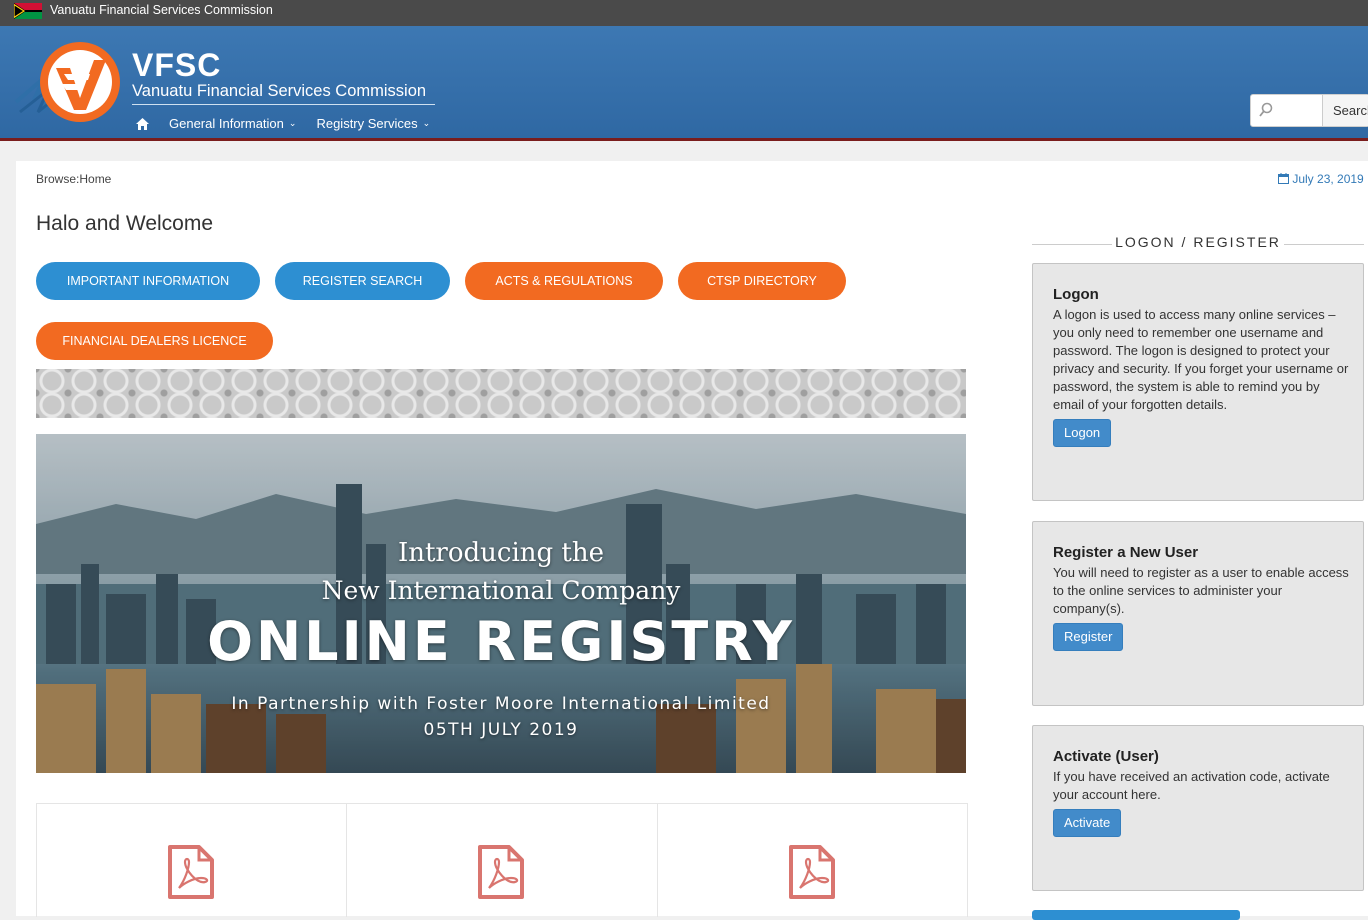 The height and width of the screenshot is (920, 1368). Describe the element at coordinates (177, 65) in the screenshot. I see `brand-abbreviation: VFSC` at that location.